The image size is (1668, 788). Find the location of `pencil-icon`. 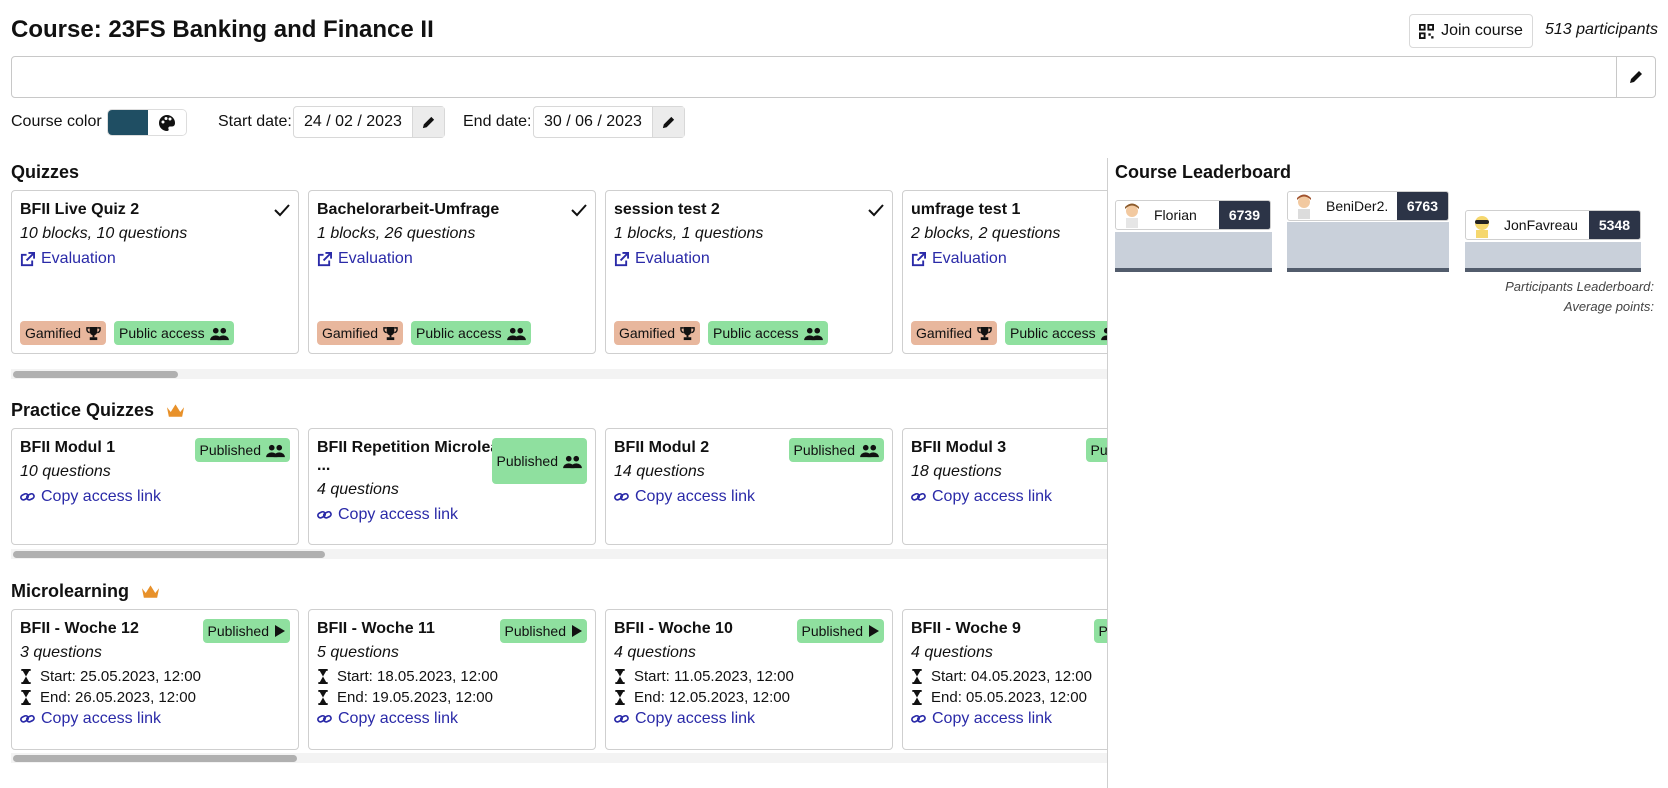

pencil-icon is located at coordinates (668, 122).